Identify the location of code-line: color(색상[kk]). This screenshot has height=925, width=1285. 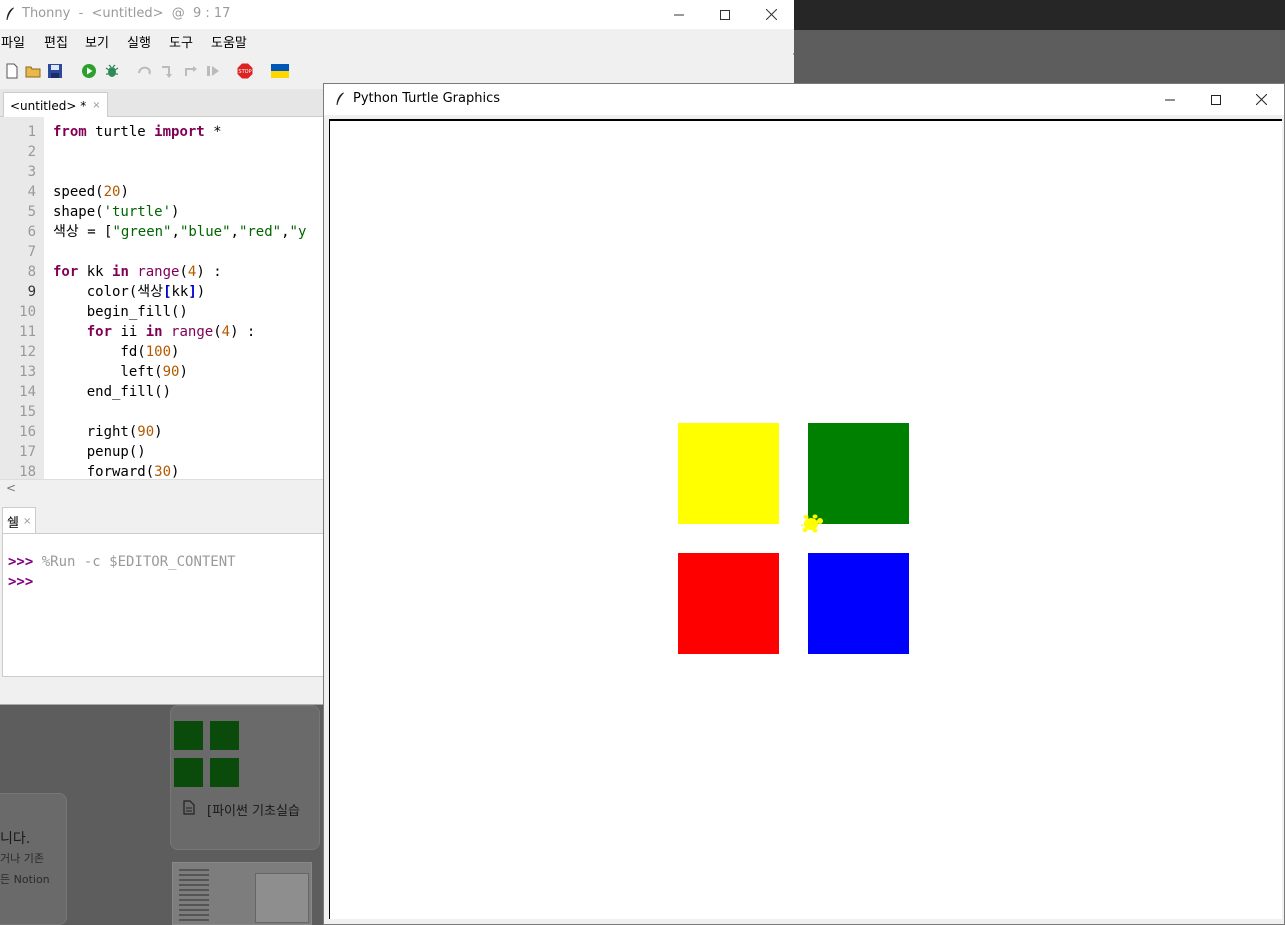
(129, 292).